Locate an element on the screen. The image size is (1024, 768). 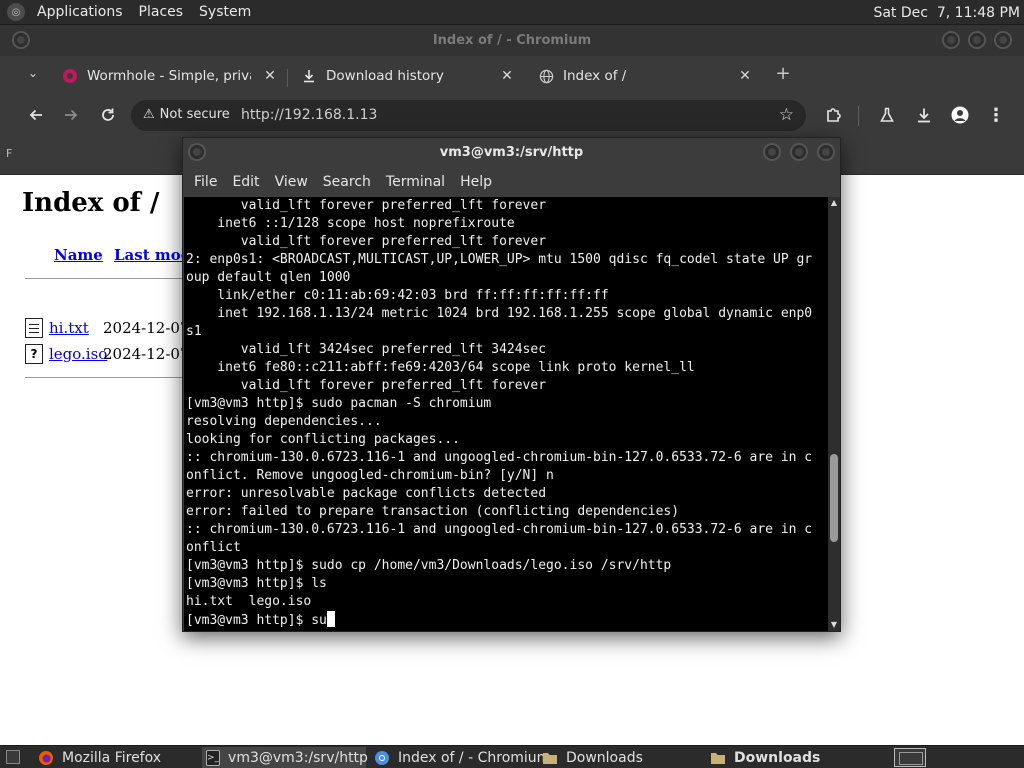
reload-button is located at coordinates (108, 115).